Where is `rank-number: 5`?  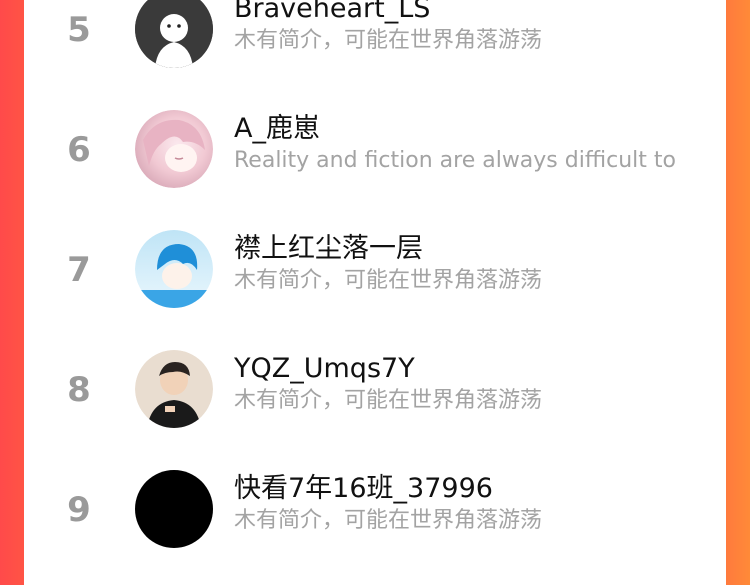 rank-number: 5 is located at coordinates (79, 30).